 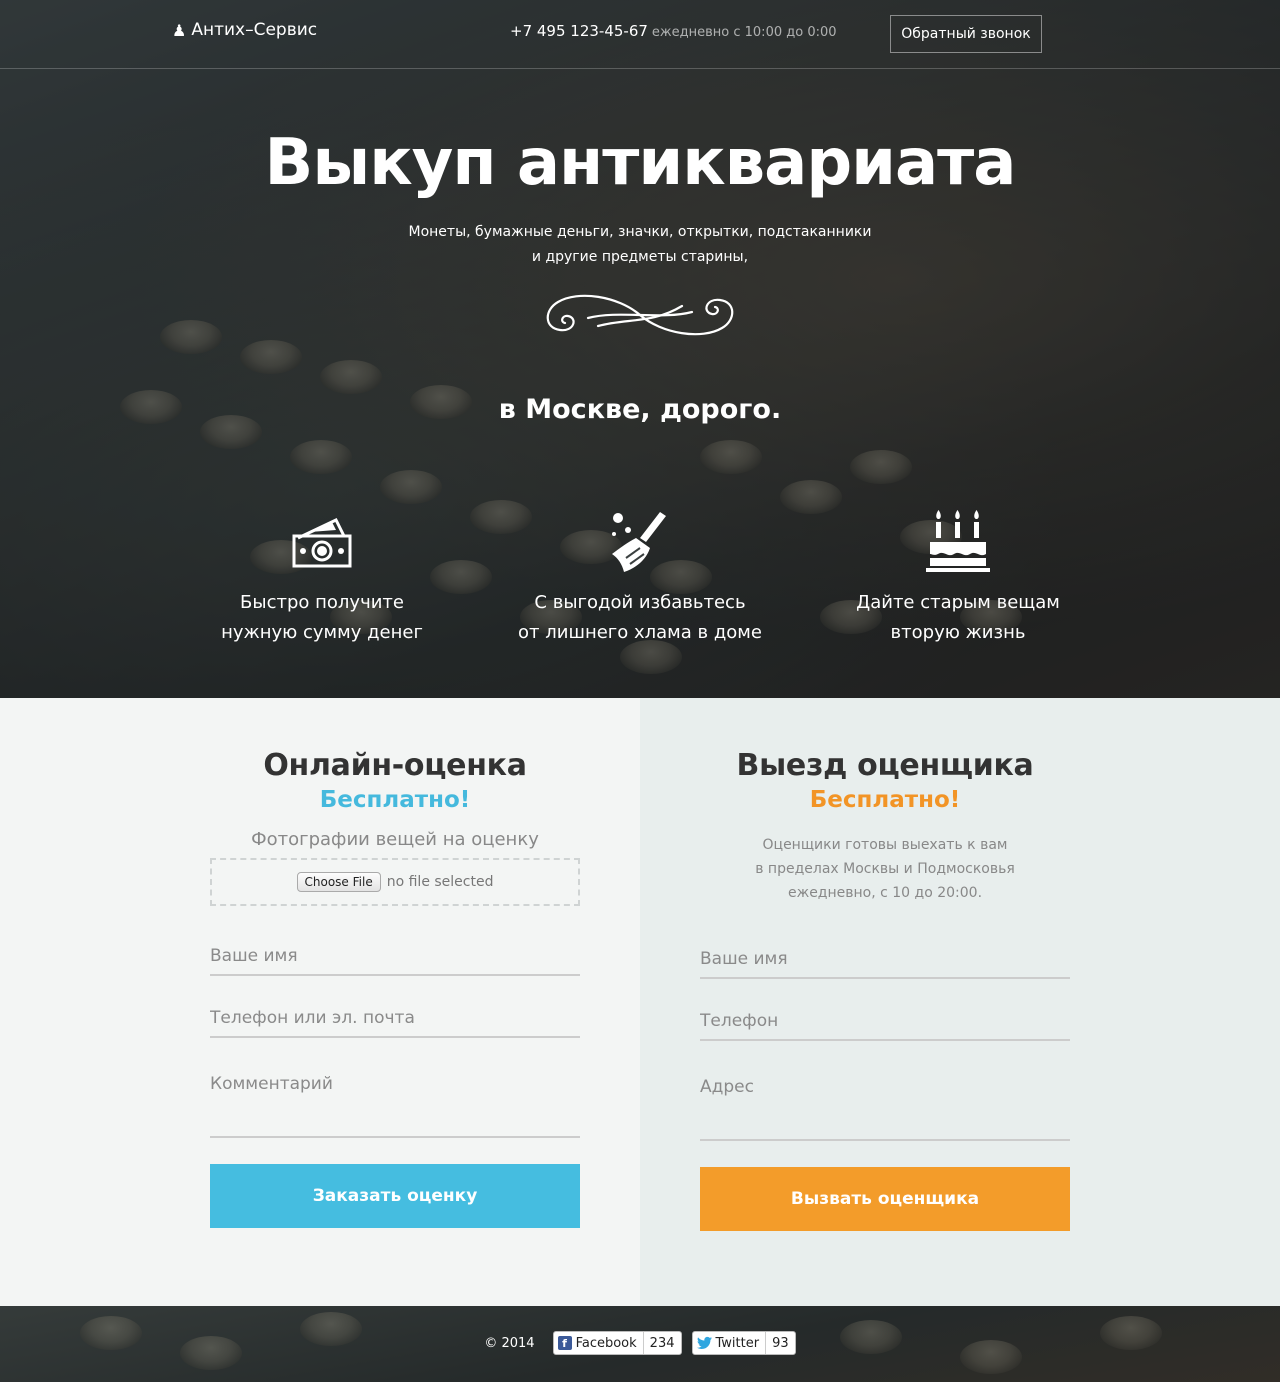 What do you see at coordinates (885, 845) in the screenshot?
I see `visit-note-line-1: Оценщики готовы выехать к вам` at bounding box center [885, 845].